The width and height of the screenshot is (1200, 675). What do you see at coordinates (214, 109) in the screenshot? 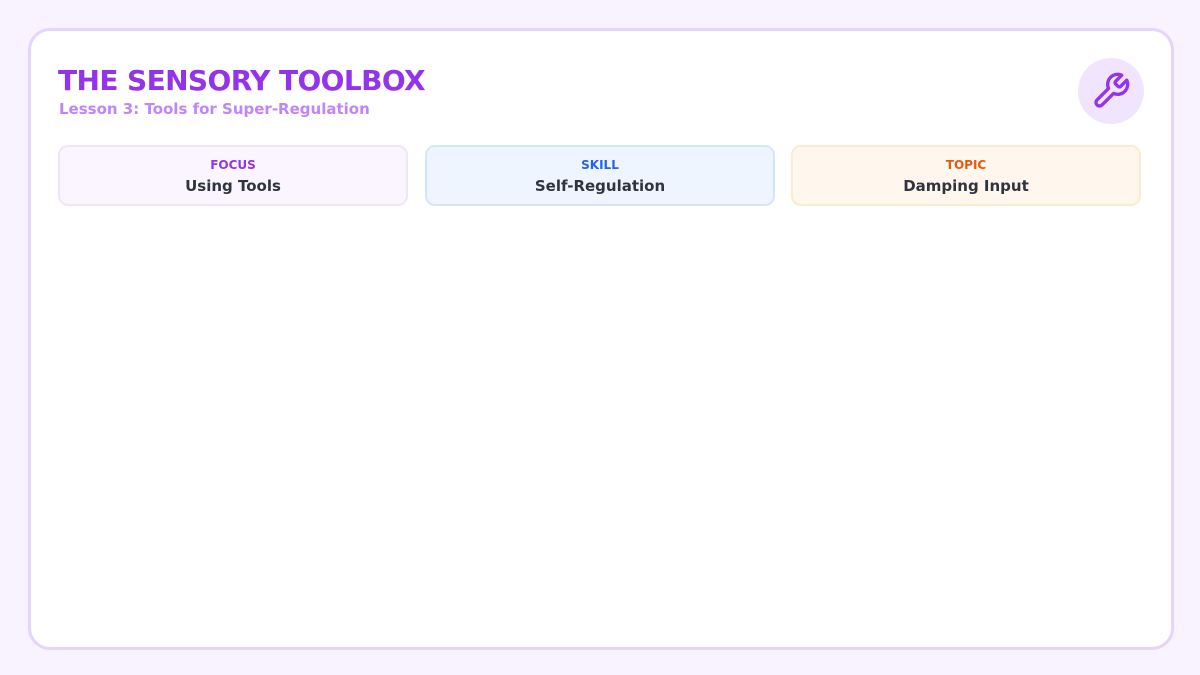
I see `lesson-subtitle: Lesson 3: Tools for Super-Regulation` at bounding box center [214, 109].